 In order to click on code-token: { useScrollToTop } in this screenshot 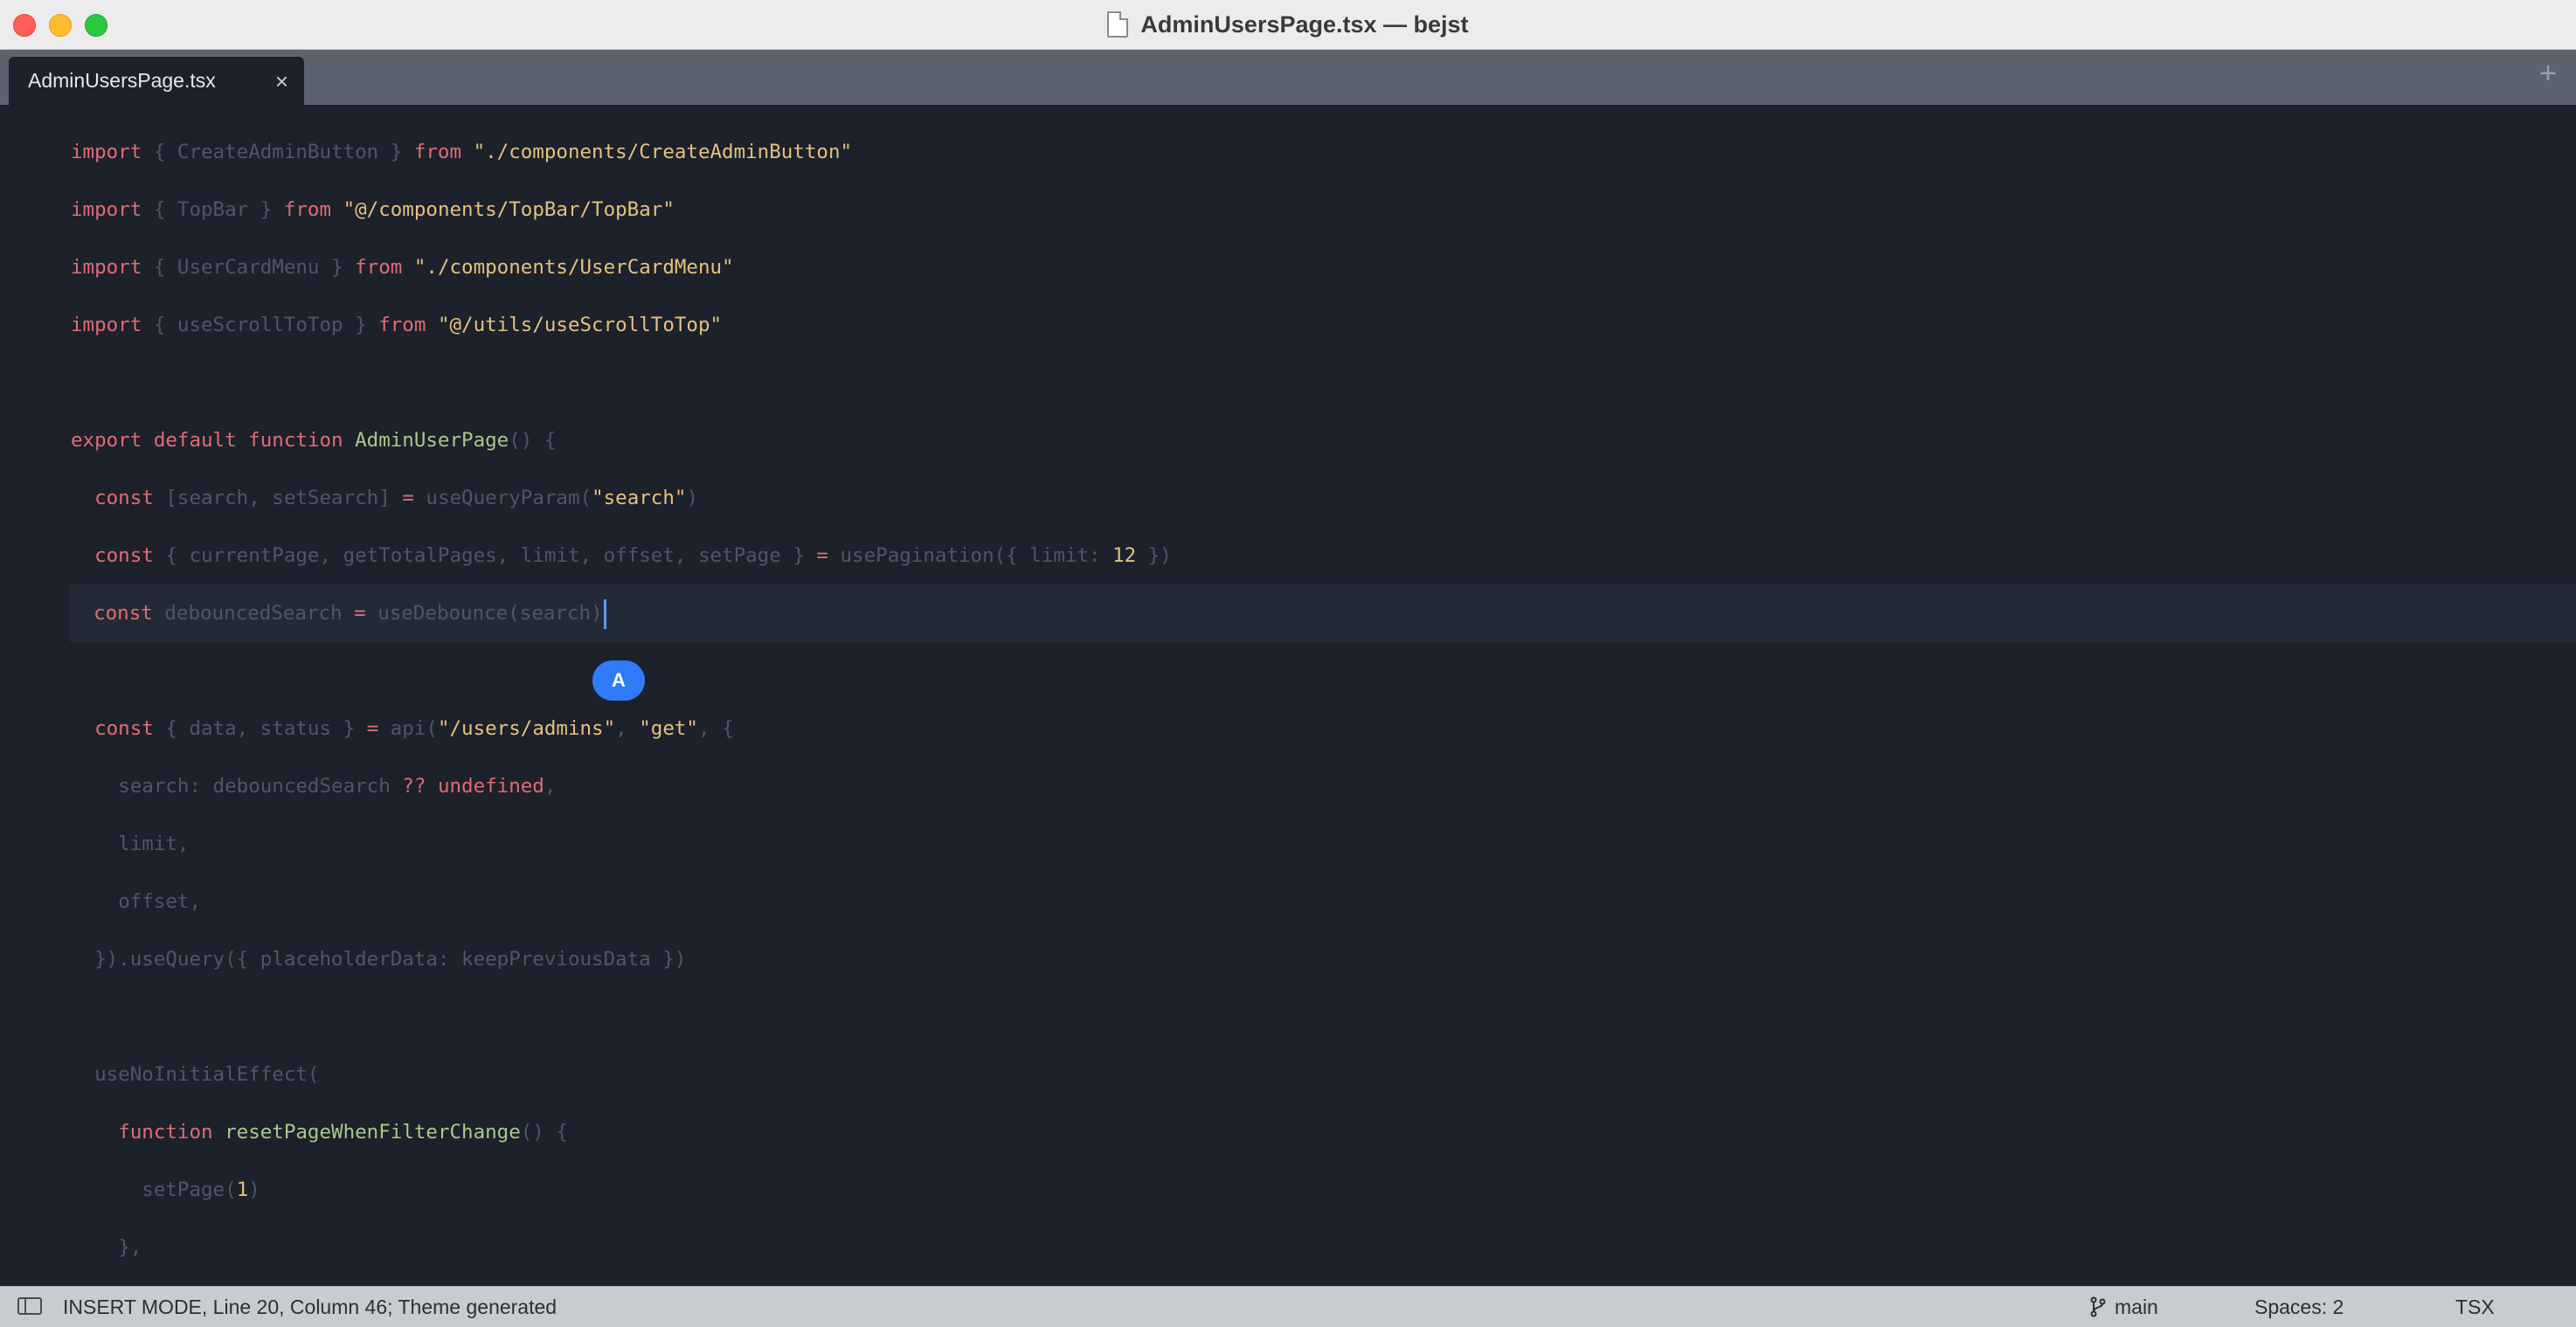, I will do `click(260, 325)`.